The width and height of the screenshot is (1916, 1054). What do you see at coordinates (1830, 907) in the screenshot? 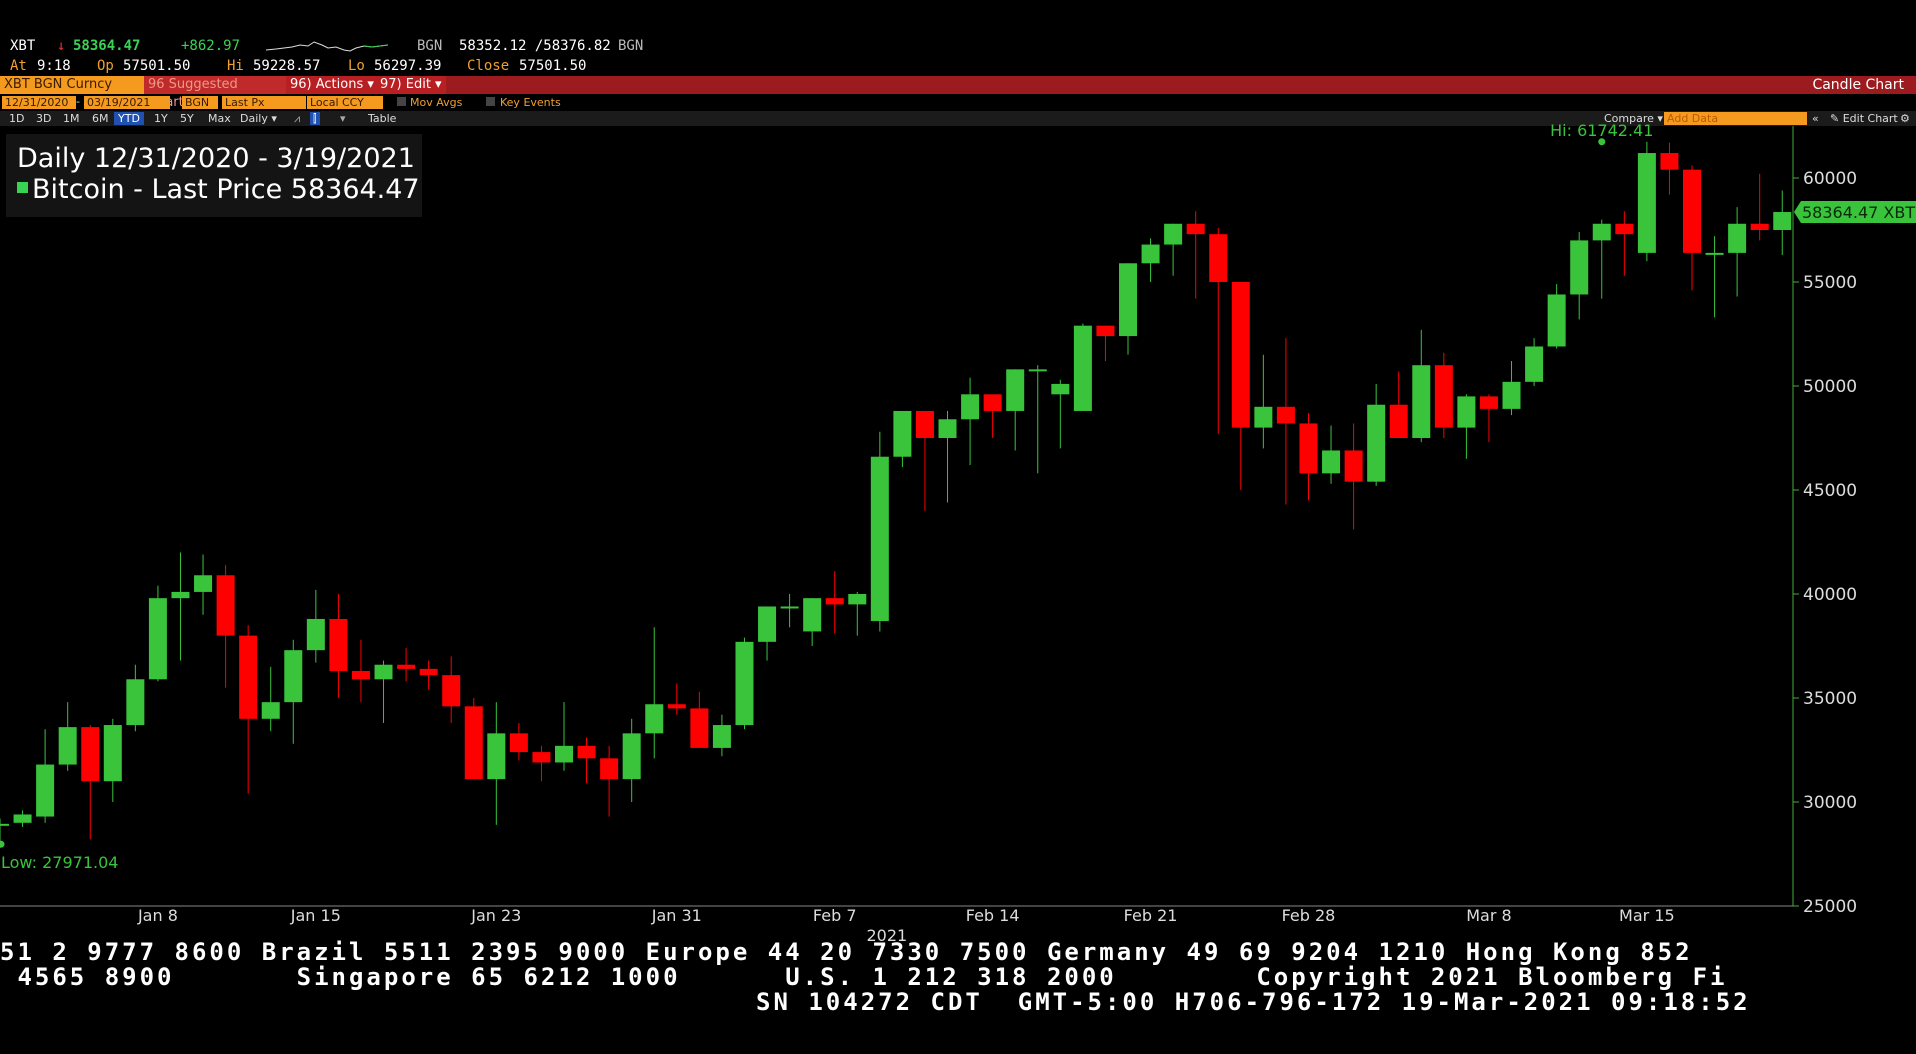
I see `y-tick-label: 25000` at bounding box center [1830, 907].